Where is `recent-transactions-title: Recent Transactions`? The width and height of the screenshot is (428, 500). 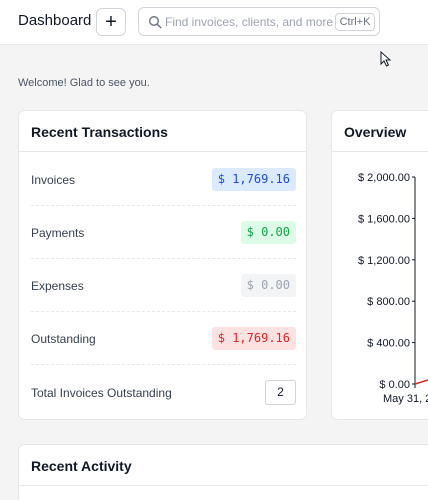
recent-transactions-title: Recent Transactions is located at coordinates (162, 131).